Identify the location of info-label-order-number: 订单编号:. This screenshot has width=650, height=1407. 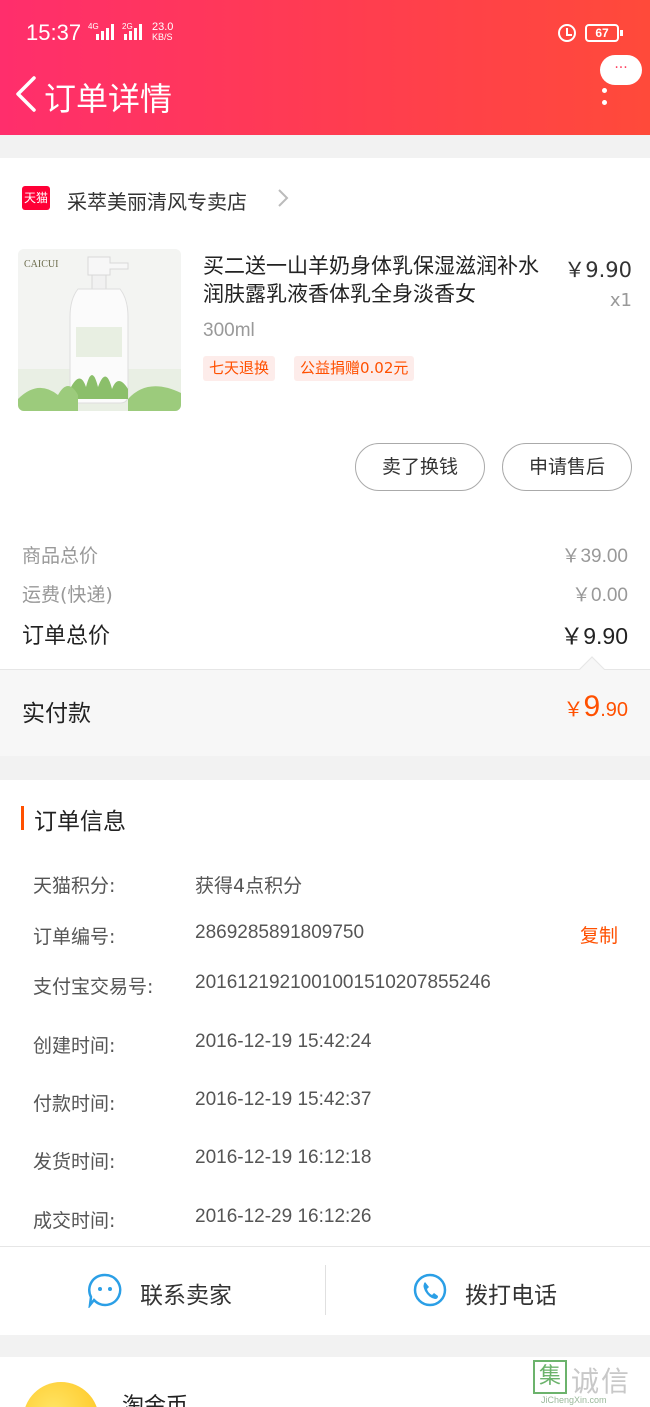
(74, 937).